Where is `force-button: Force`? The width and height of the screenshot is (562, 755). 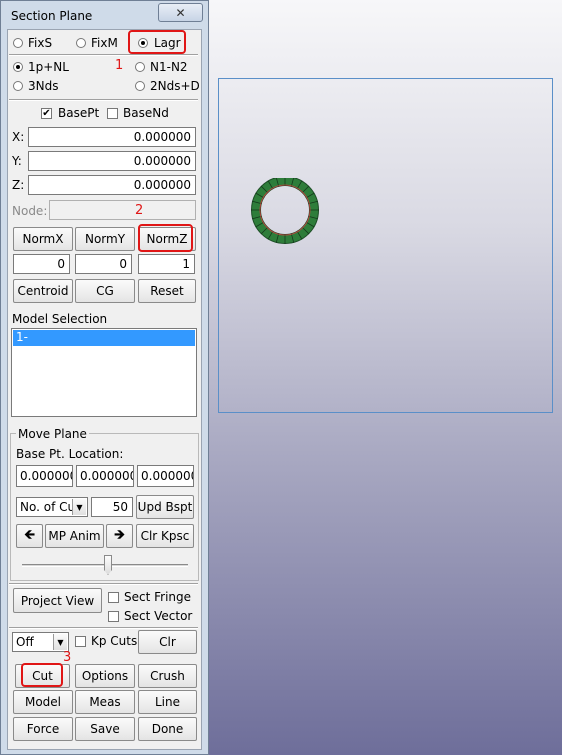
force-button: Force is located at coordinates (43, 729).